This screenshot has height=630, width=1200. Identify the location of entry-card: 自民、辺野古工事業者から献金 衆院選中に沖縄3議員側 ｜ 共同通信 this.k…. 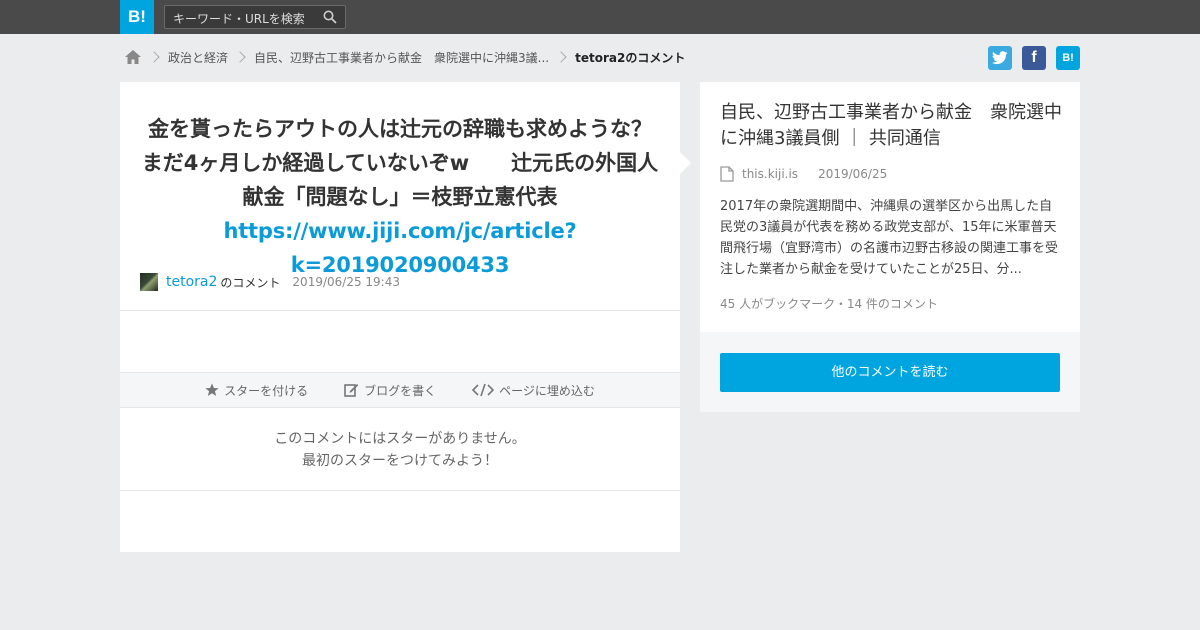
(890, 207).